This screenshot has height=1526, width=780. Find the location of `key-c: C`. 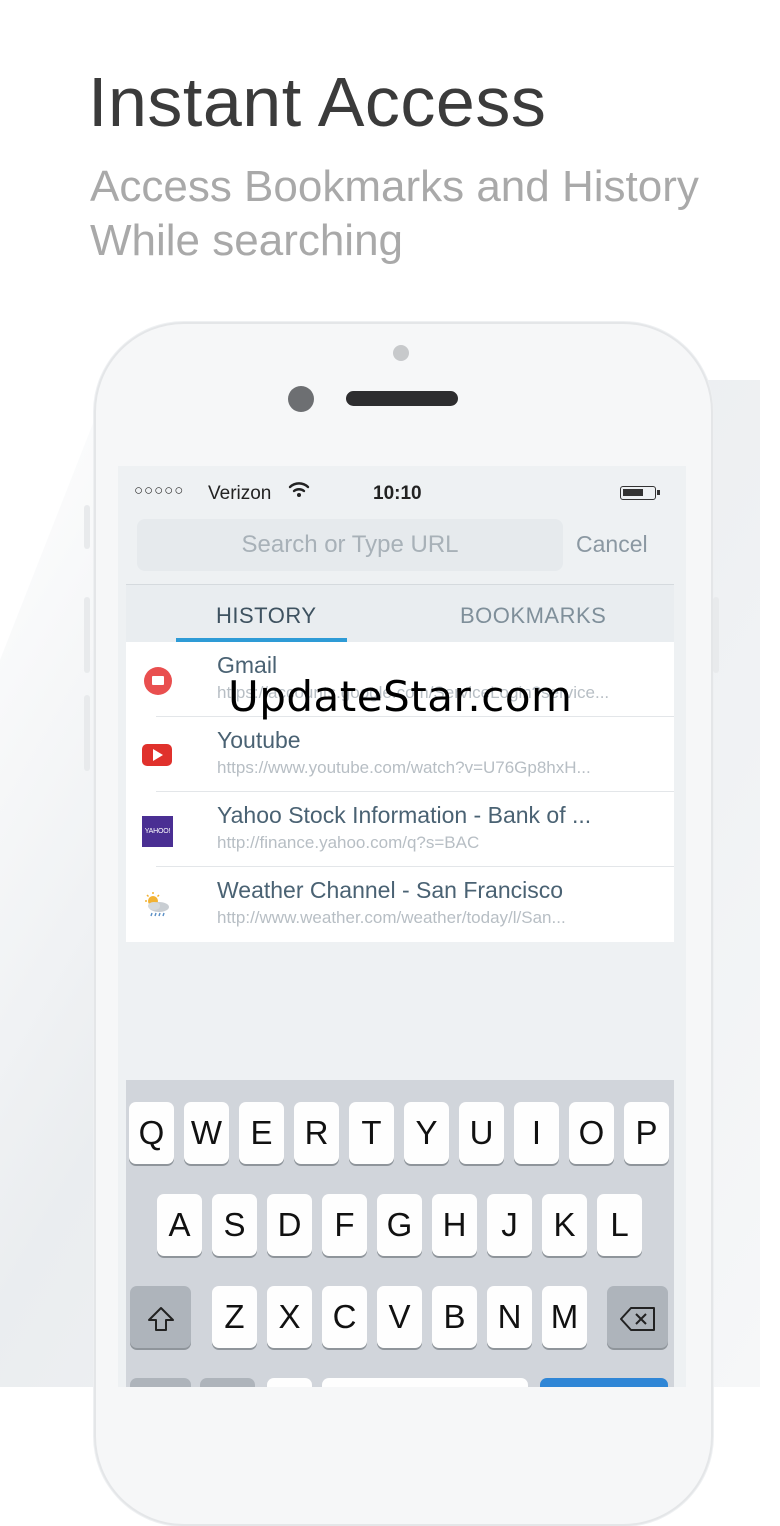

key-c: C is located at coordinates (344, 1317).